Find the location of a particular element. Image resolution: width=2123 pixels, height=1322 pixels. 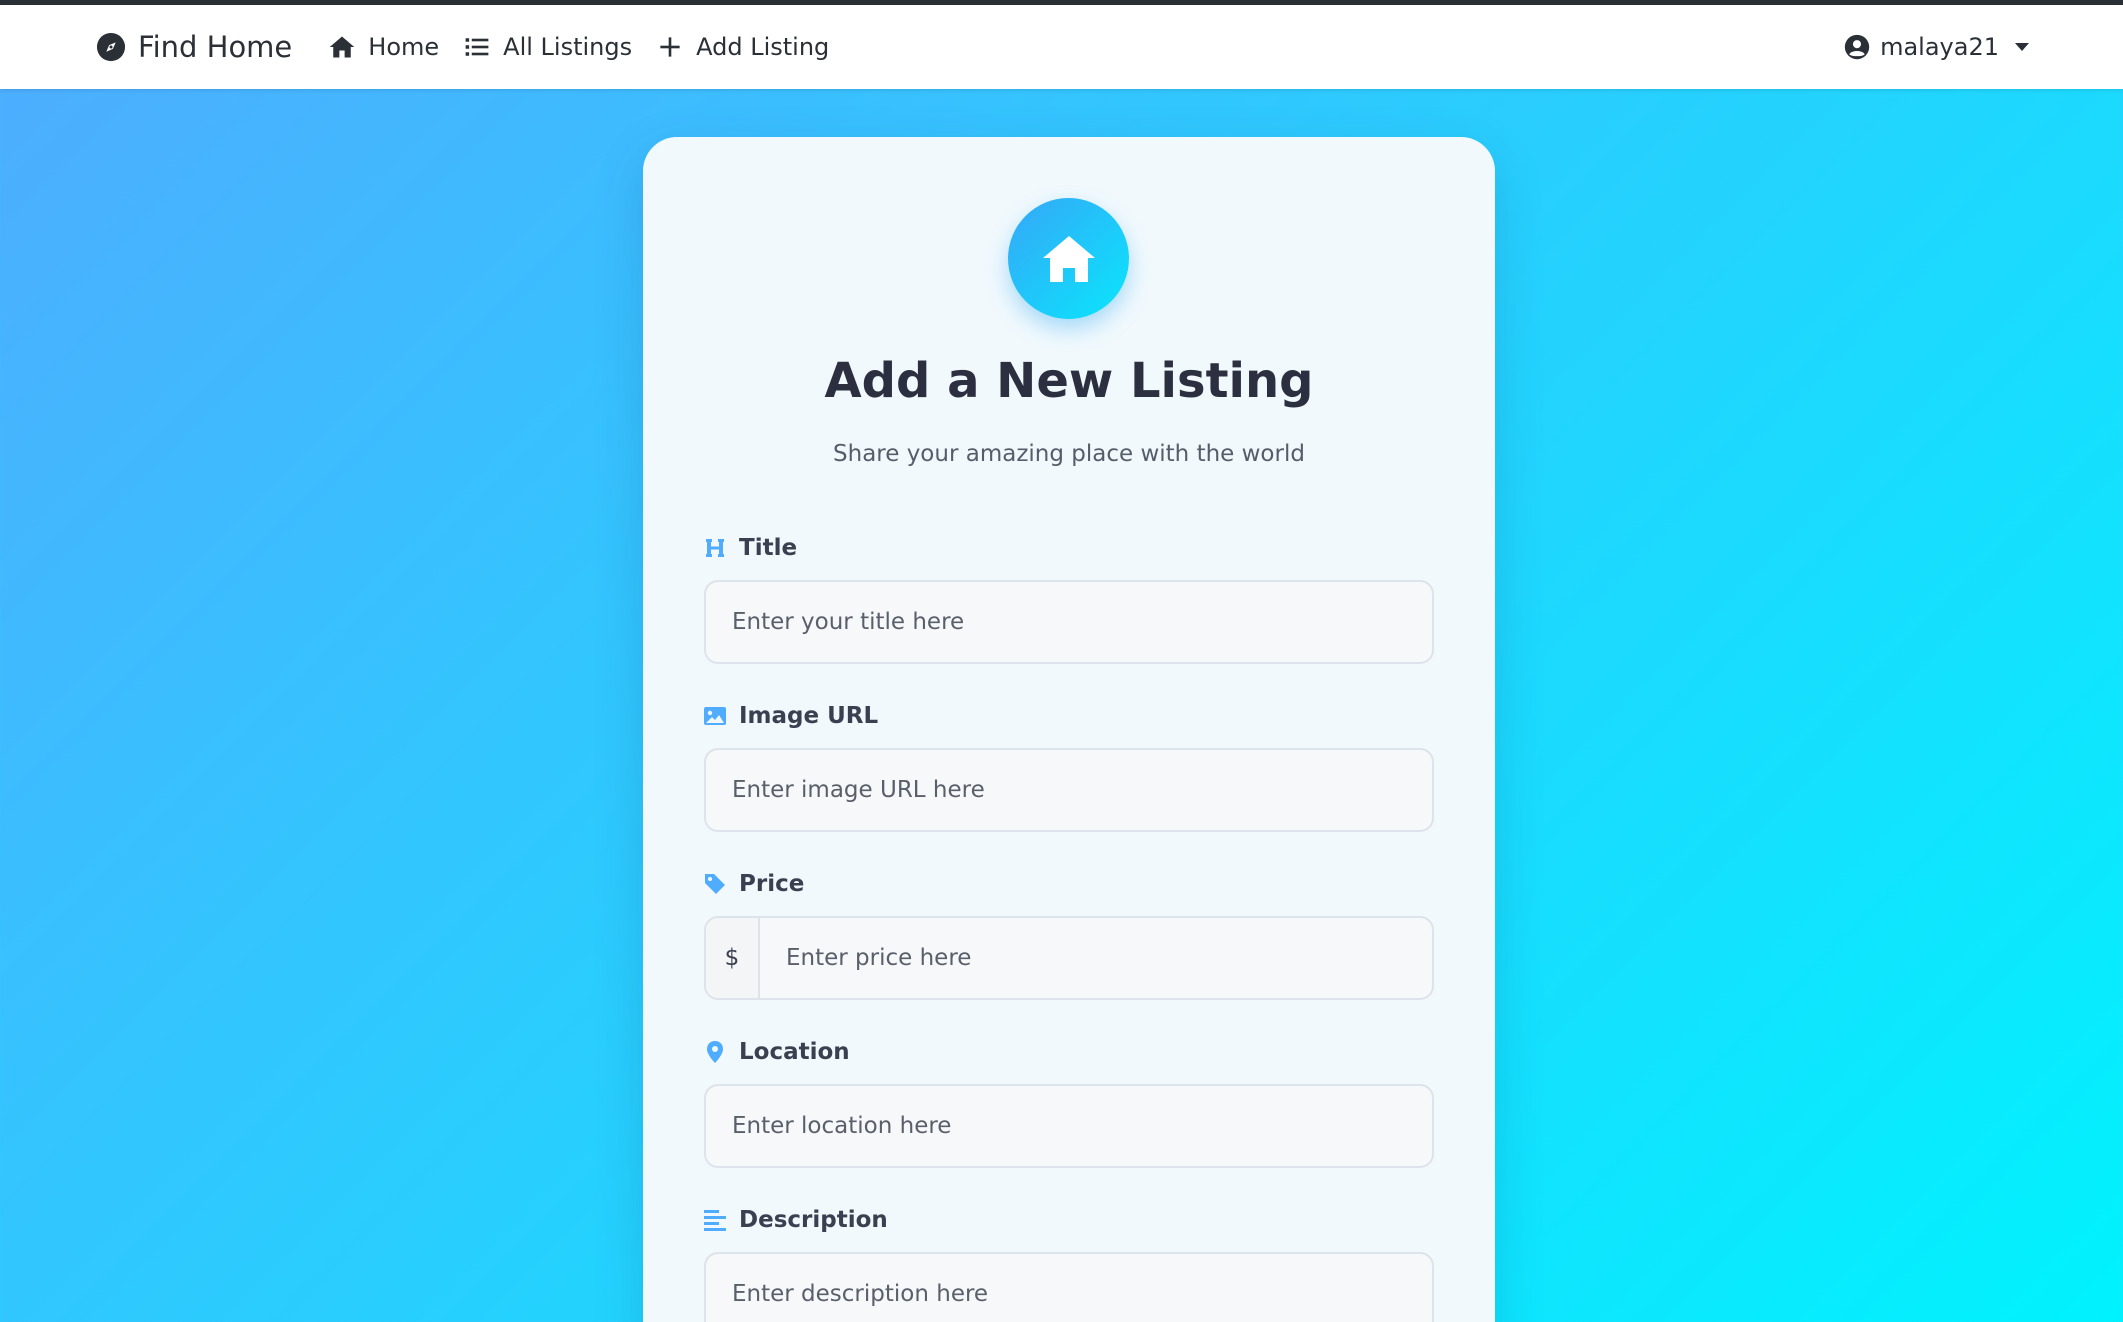

image-url-label: Image URL is located at coordinates (790, 716).